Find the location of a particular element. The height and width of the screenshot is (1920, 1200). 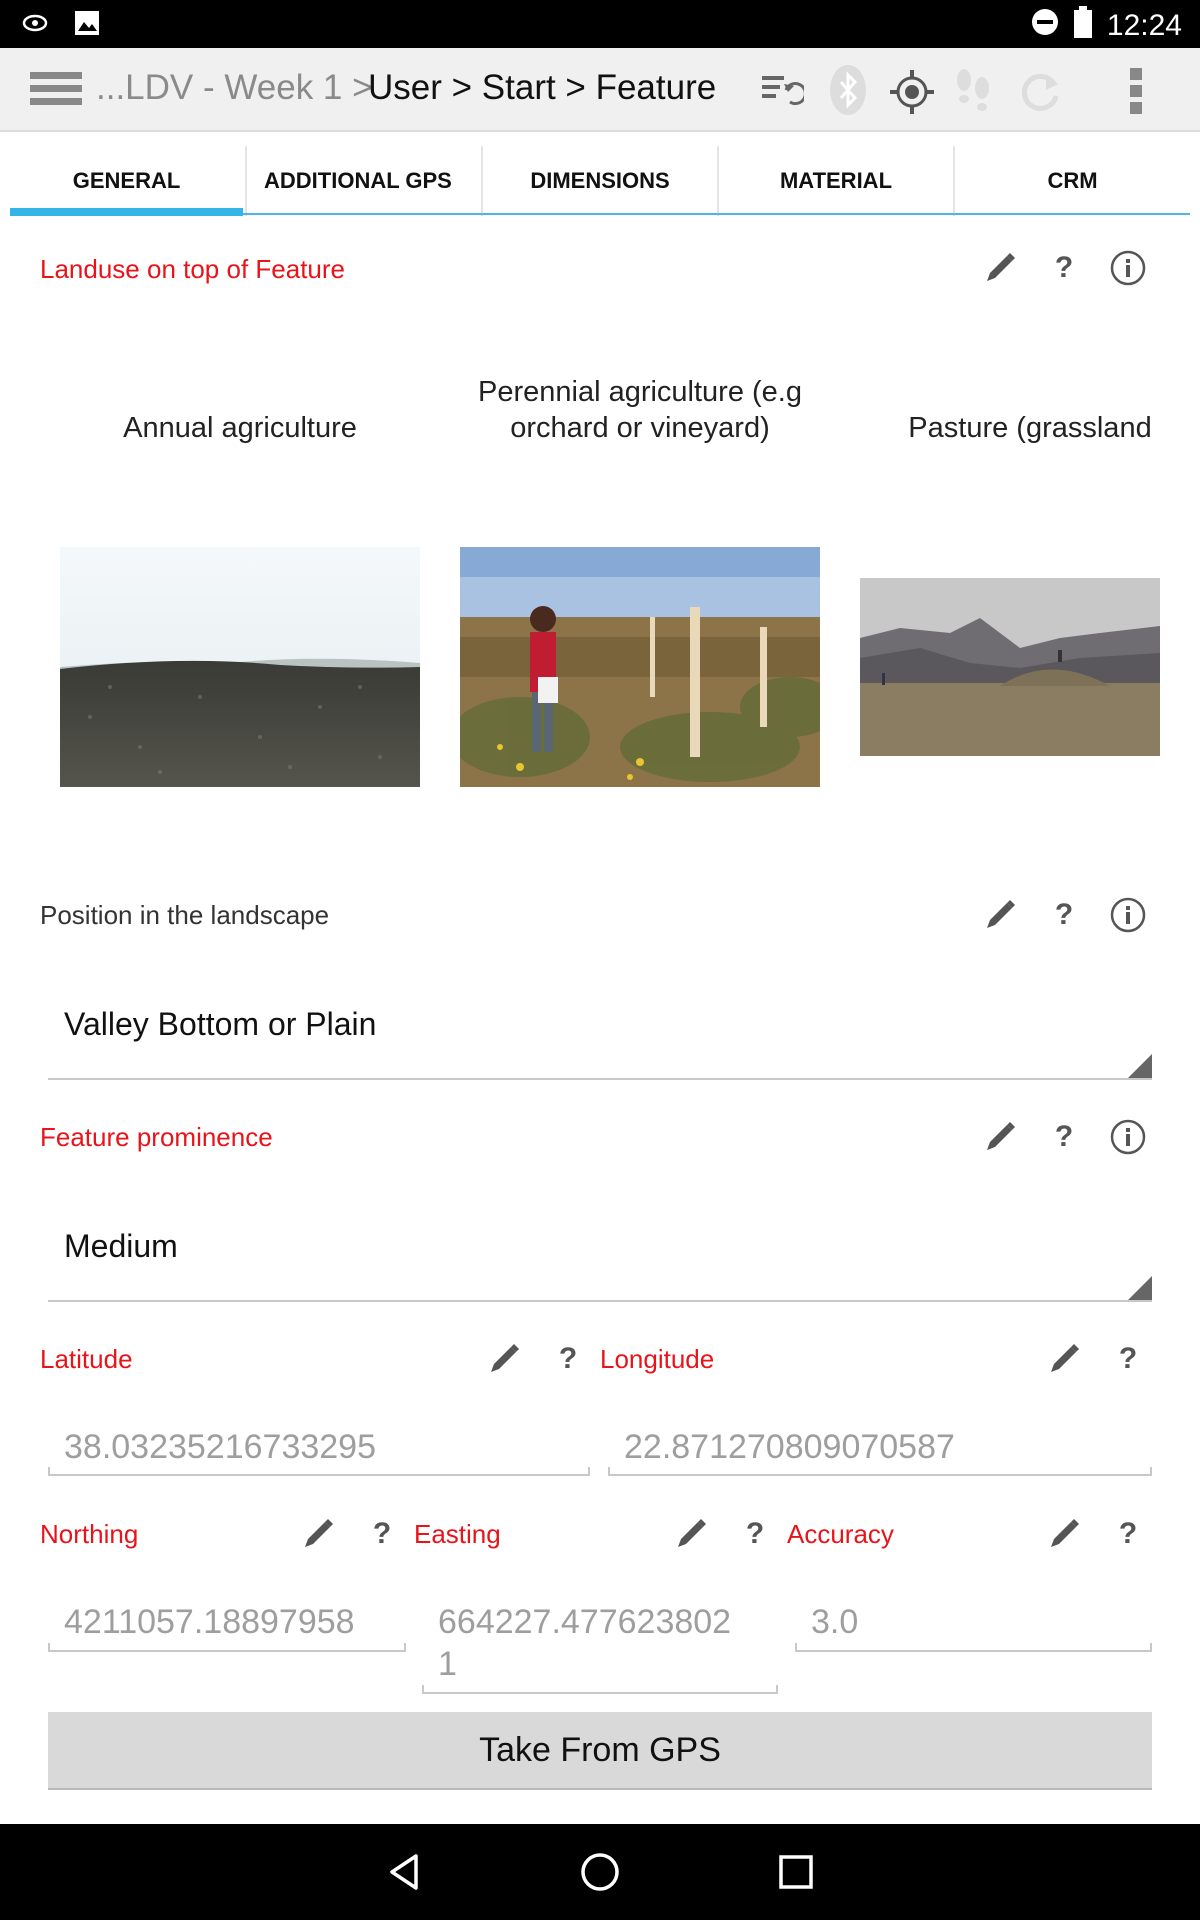

northing-label: Northing is located at coordinates (89, 1534).